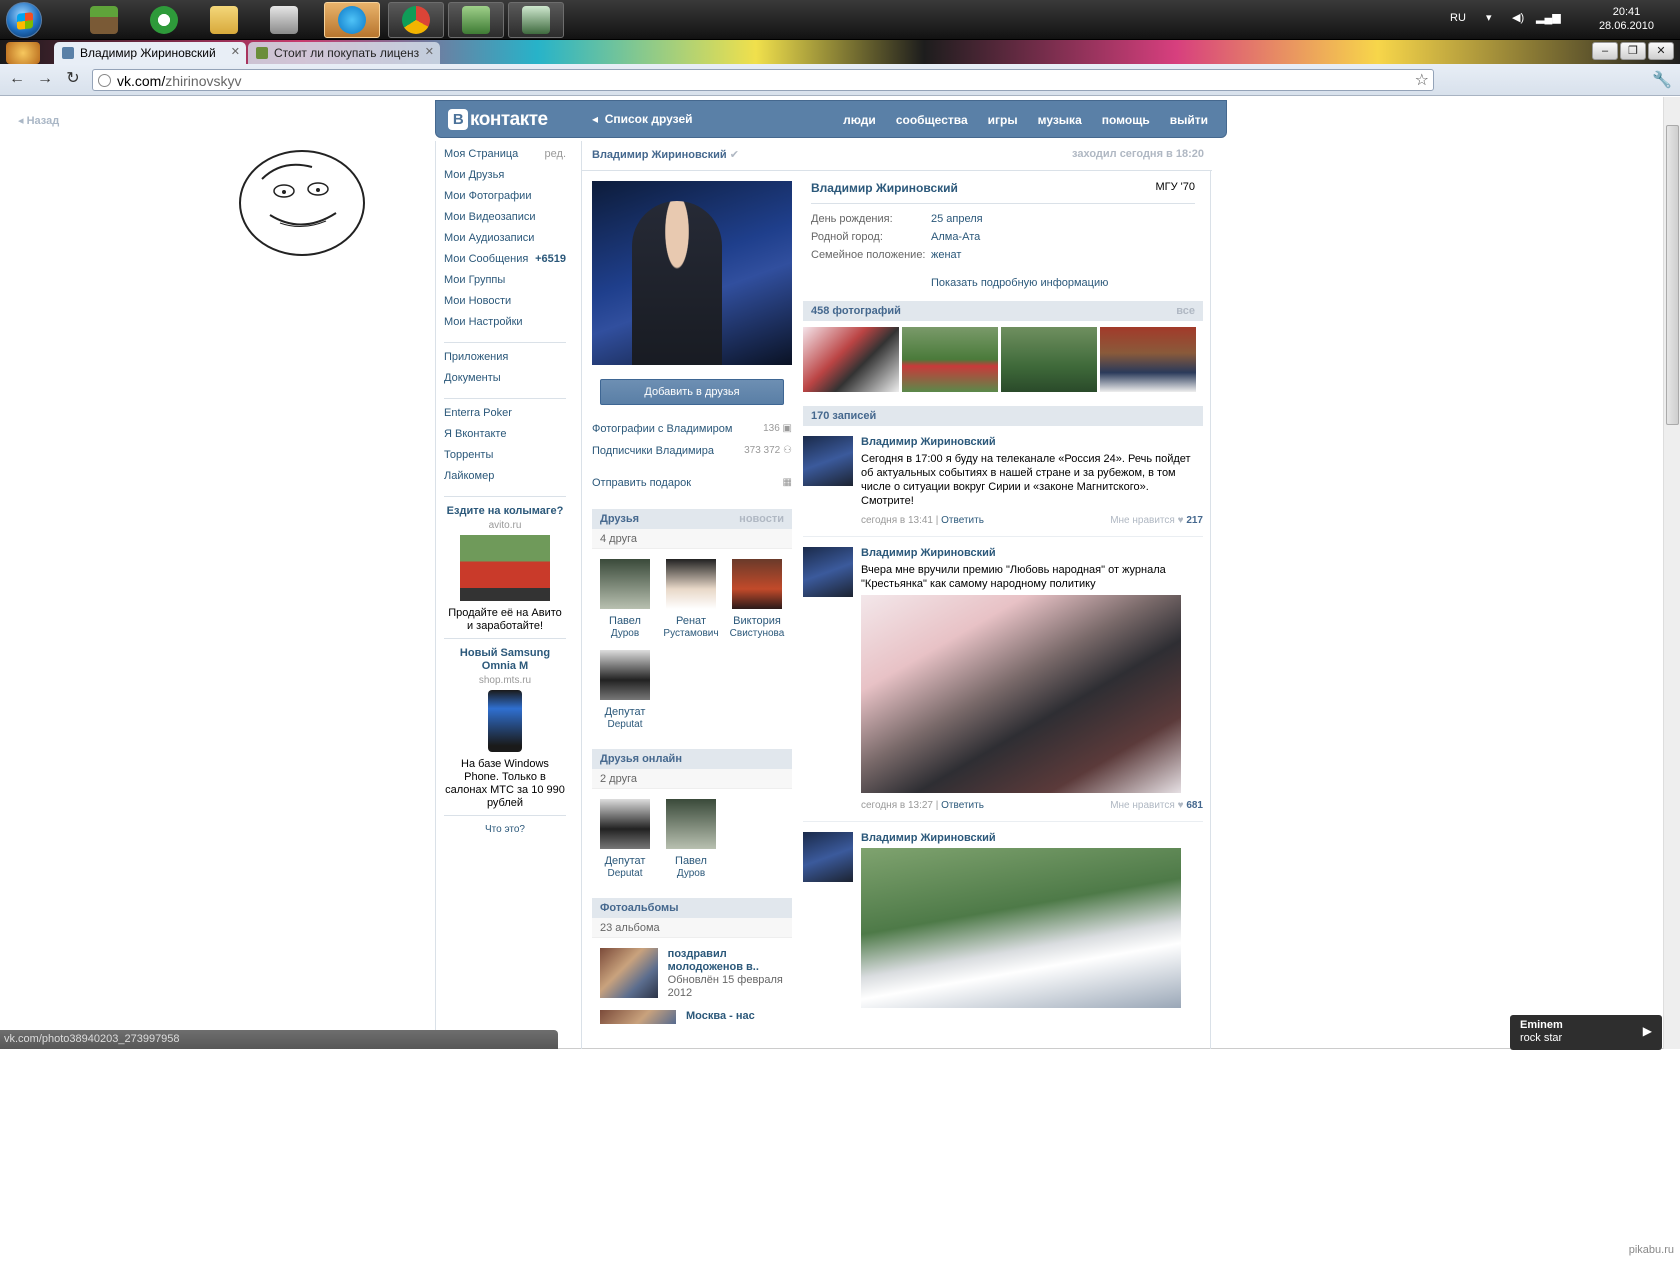 This screenshot has height=1262, width=1680. What do you see at coordinates (505, 158) in the screenshot?
I see `menu-my-page: Моя Страница ред.` at bounding box center [505, 158].